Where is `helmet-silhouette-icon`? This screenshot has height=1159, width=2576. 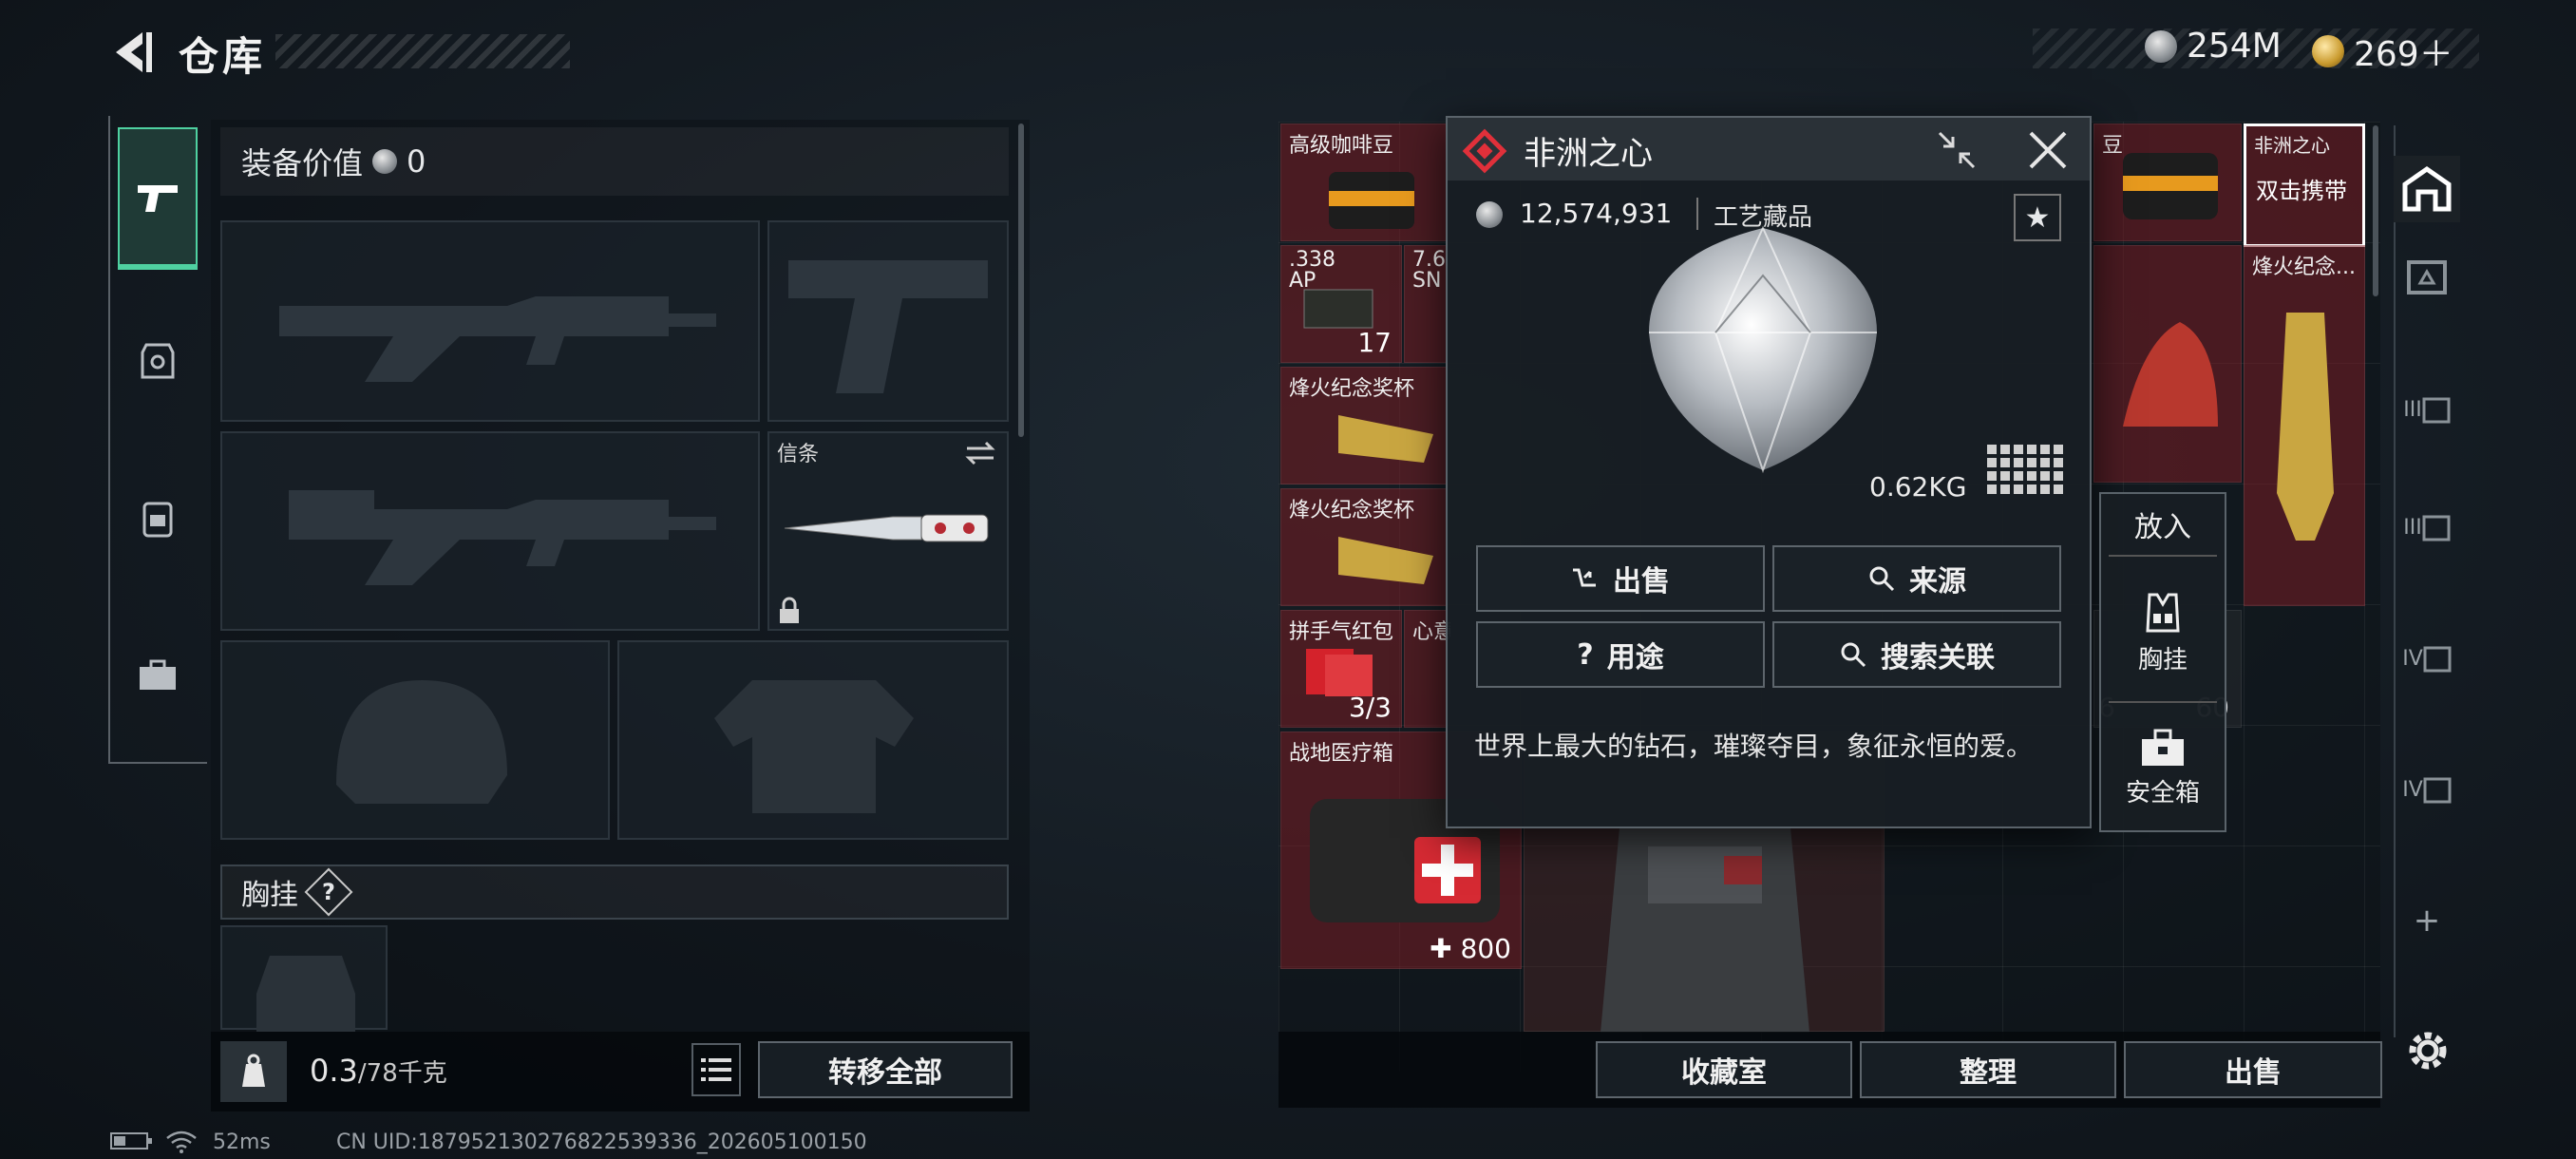 helmet-silhouette-icon is located at coordinates (421, 742).